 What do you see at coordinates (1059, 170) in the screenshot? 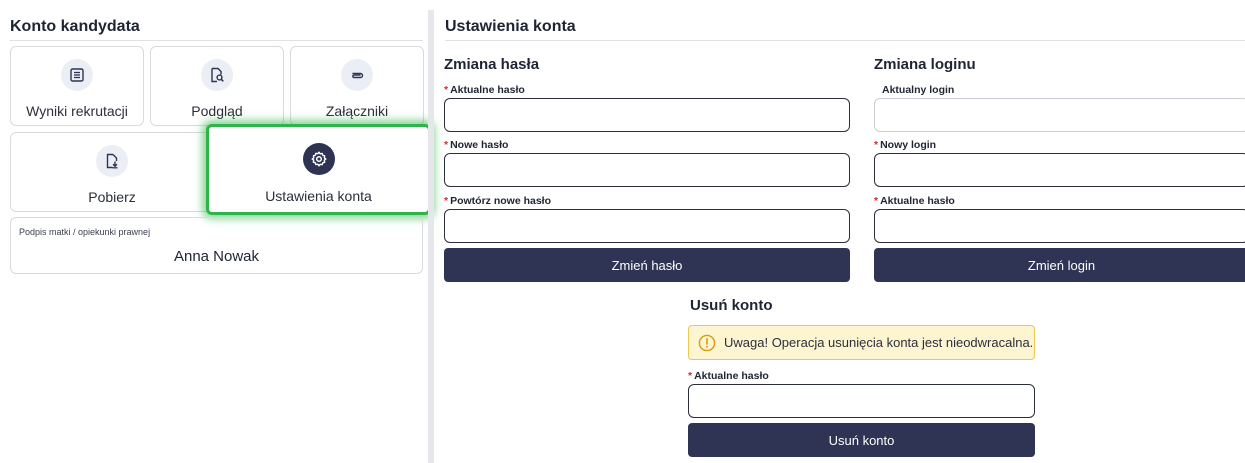
I see `new-login-input` at bounding box center [1059, 170].